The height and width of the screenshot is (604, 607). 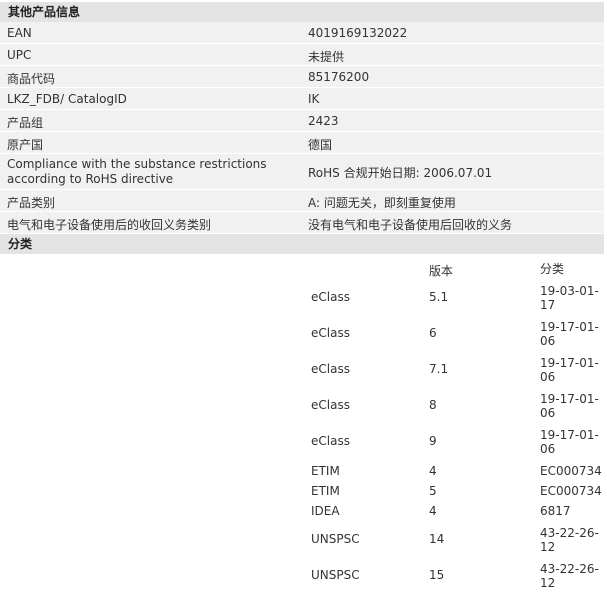 What do you see at coordinates (325, 511) in the screenshot?
I see `system-cell: IDEA` at bounding box center [325, 511].